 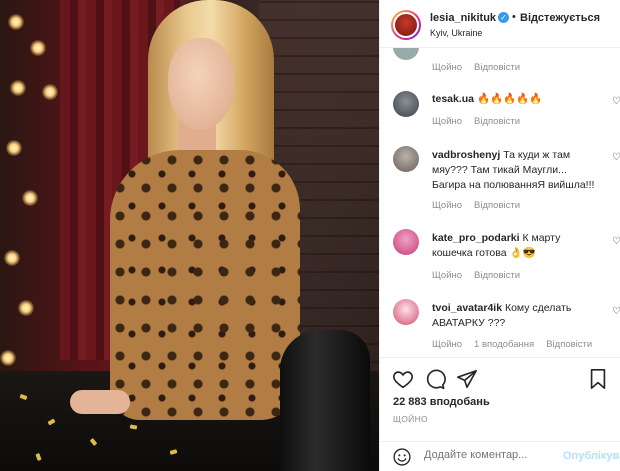 I want to click on comment-meta: Щойно 1 вподобання Відповісти, so click(x=518, y=344).